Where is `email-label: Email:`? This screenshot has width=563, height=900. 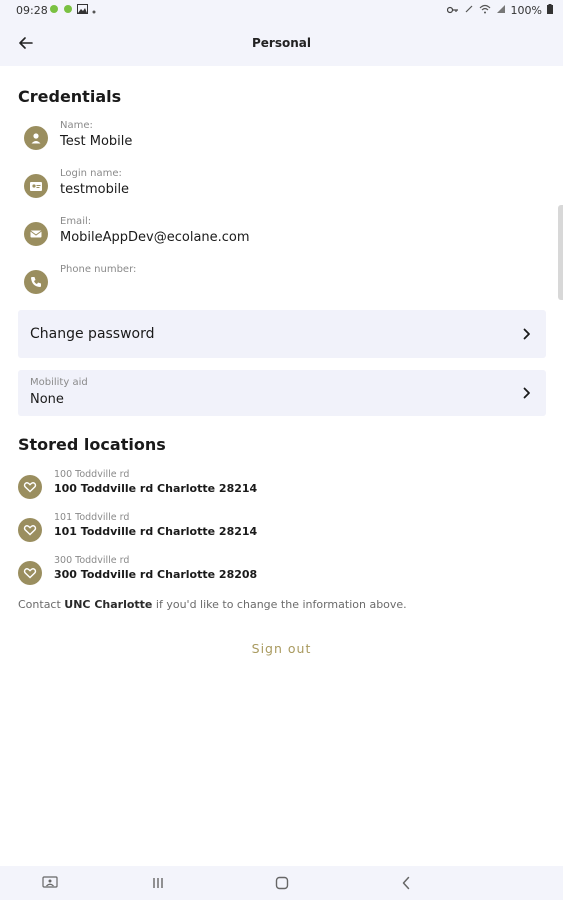 email-label: Email: is located at coordinates (76, 221).